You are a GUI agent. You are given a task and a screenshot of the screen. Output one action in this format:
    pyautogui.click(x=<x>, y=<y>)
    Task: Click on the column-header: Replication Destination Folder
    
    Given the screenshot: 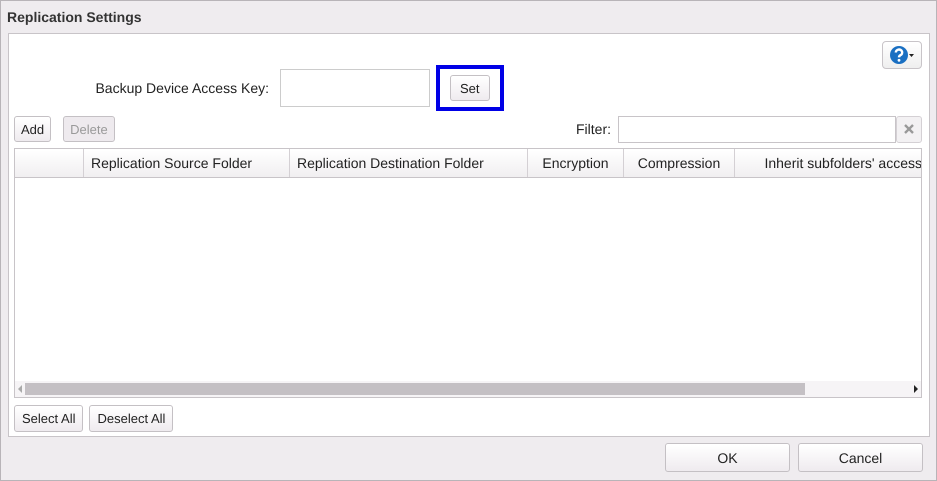 What is the action you would take?
    pyautogui.click(x=409, y=163)
    